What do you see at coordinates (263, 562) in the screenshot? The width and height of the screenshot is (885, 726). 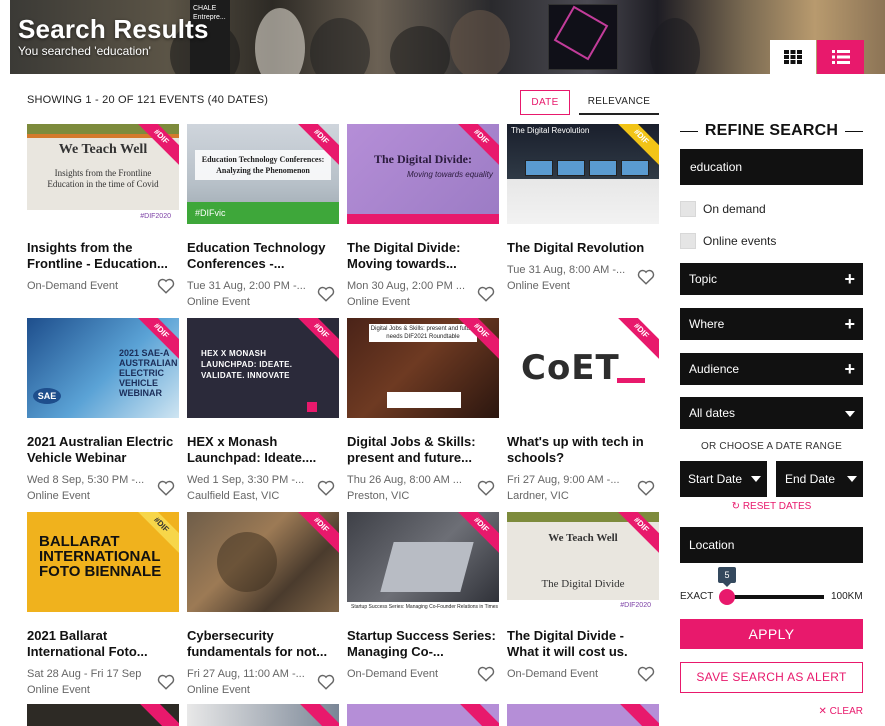 I see `event-thumbnail: #DIF` at bounding box center [263, 562].